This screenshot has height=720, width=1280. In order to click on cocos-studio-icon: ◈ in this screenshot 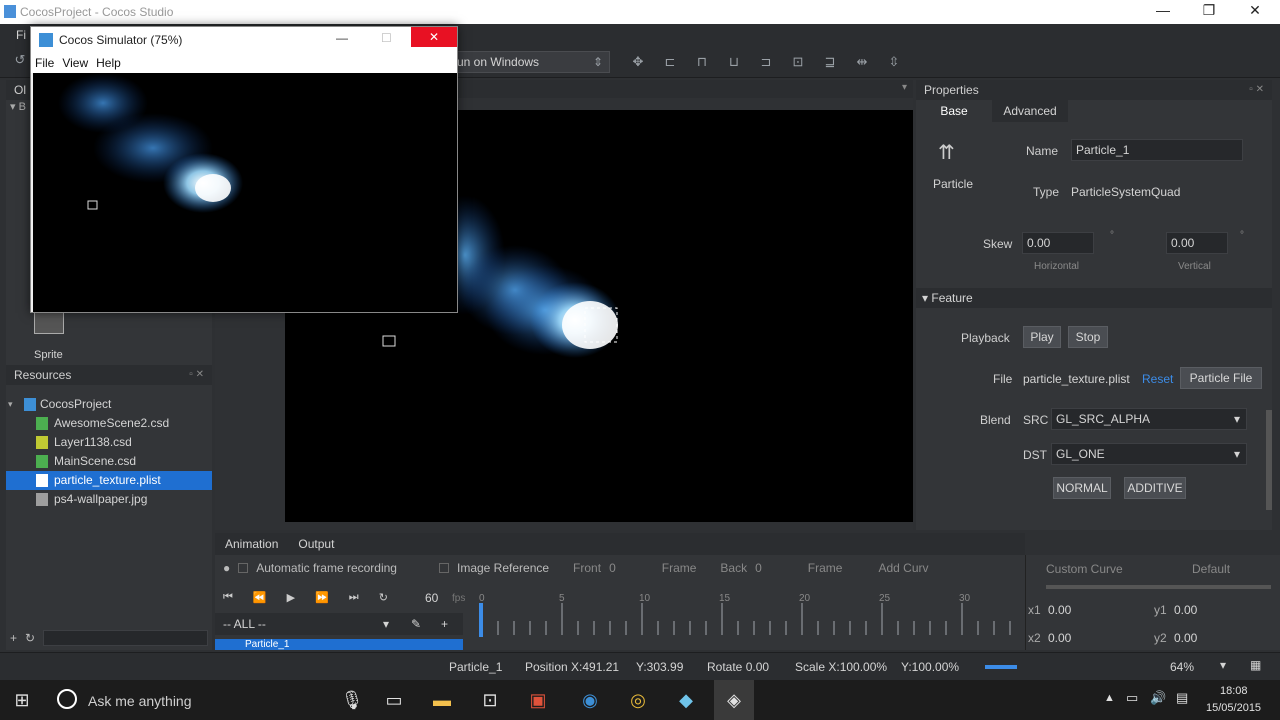, I will do `click(734, 700)`.